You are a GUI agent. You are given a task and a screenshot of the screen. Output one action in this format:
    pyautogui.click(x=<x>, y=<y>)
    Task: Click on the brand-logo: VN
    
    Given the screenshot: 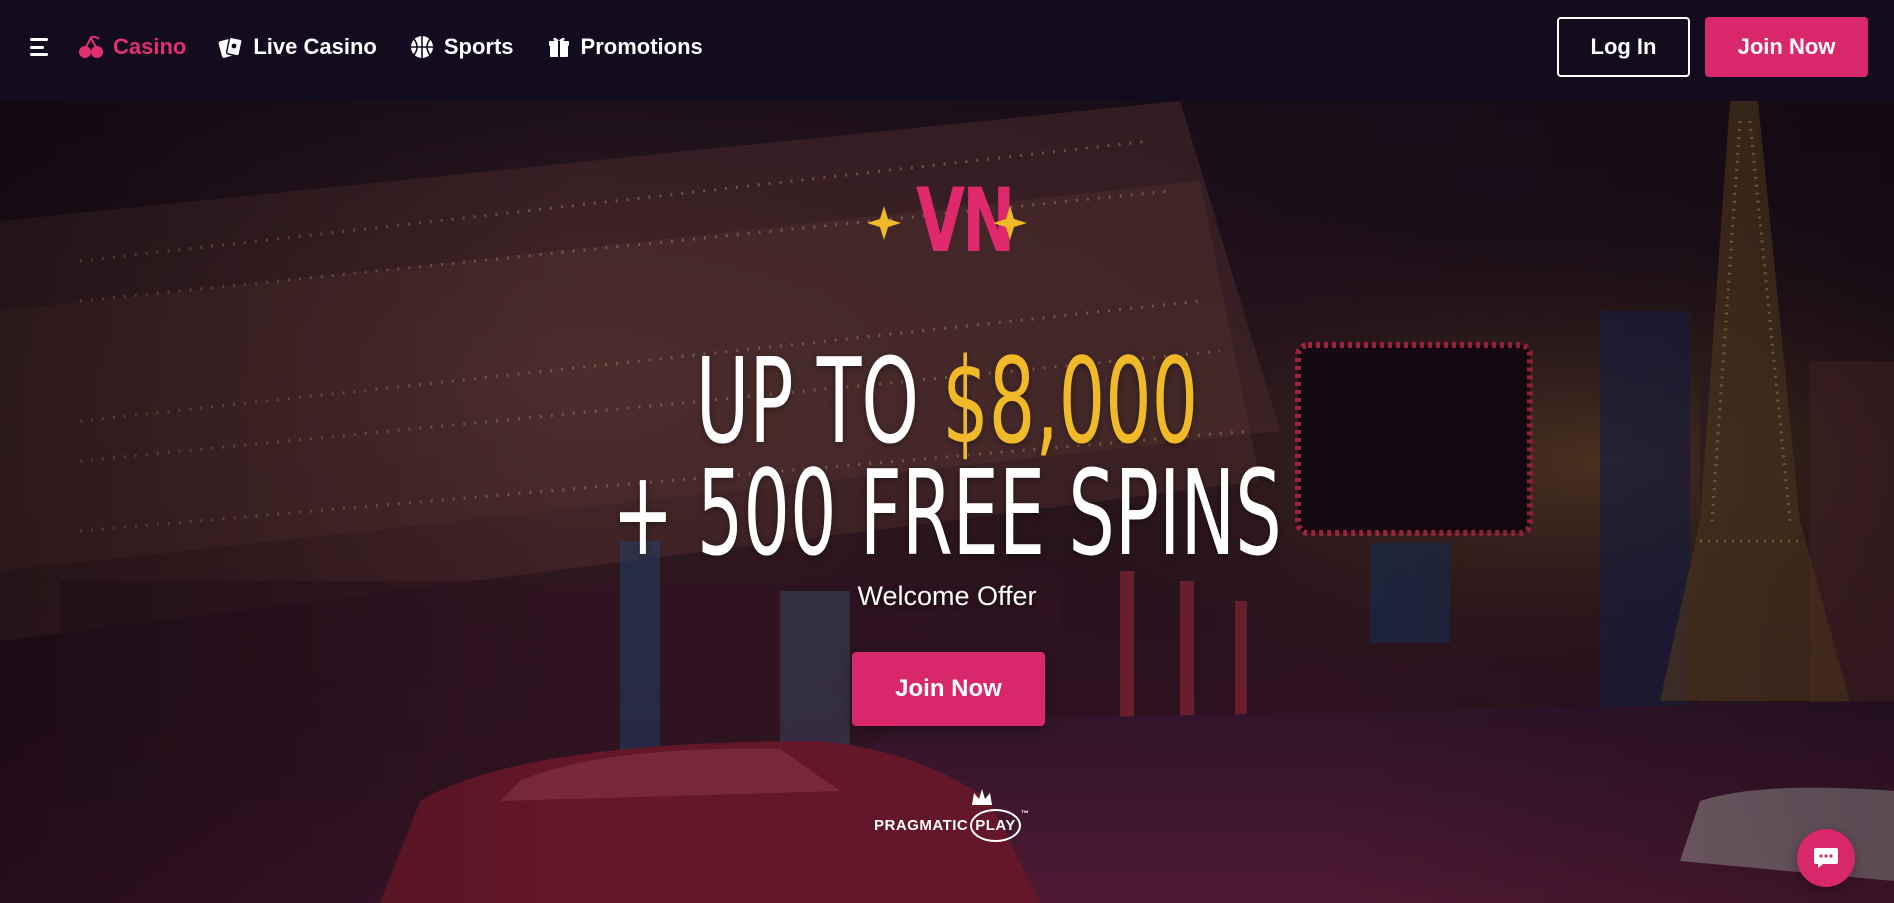 What is the action you would take?
    pyautogui.click(x=947, y=221)
    